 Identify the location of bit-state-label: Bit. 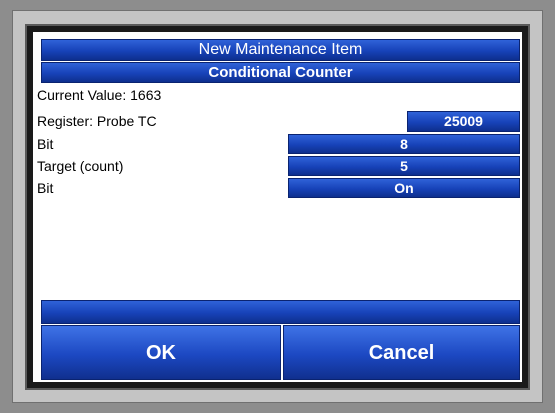
(45, 188).